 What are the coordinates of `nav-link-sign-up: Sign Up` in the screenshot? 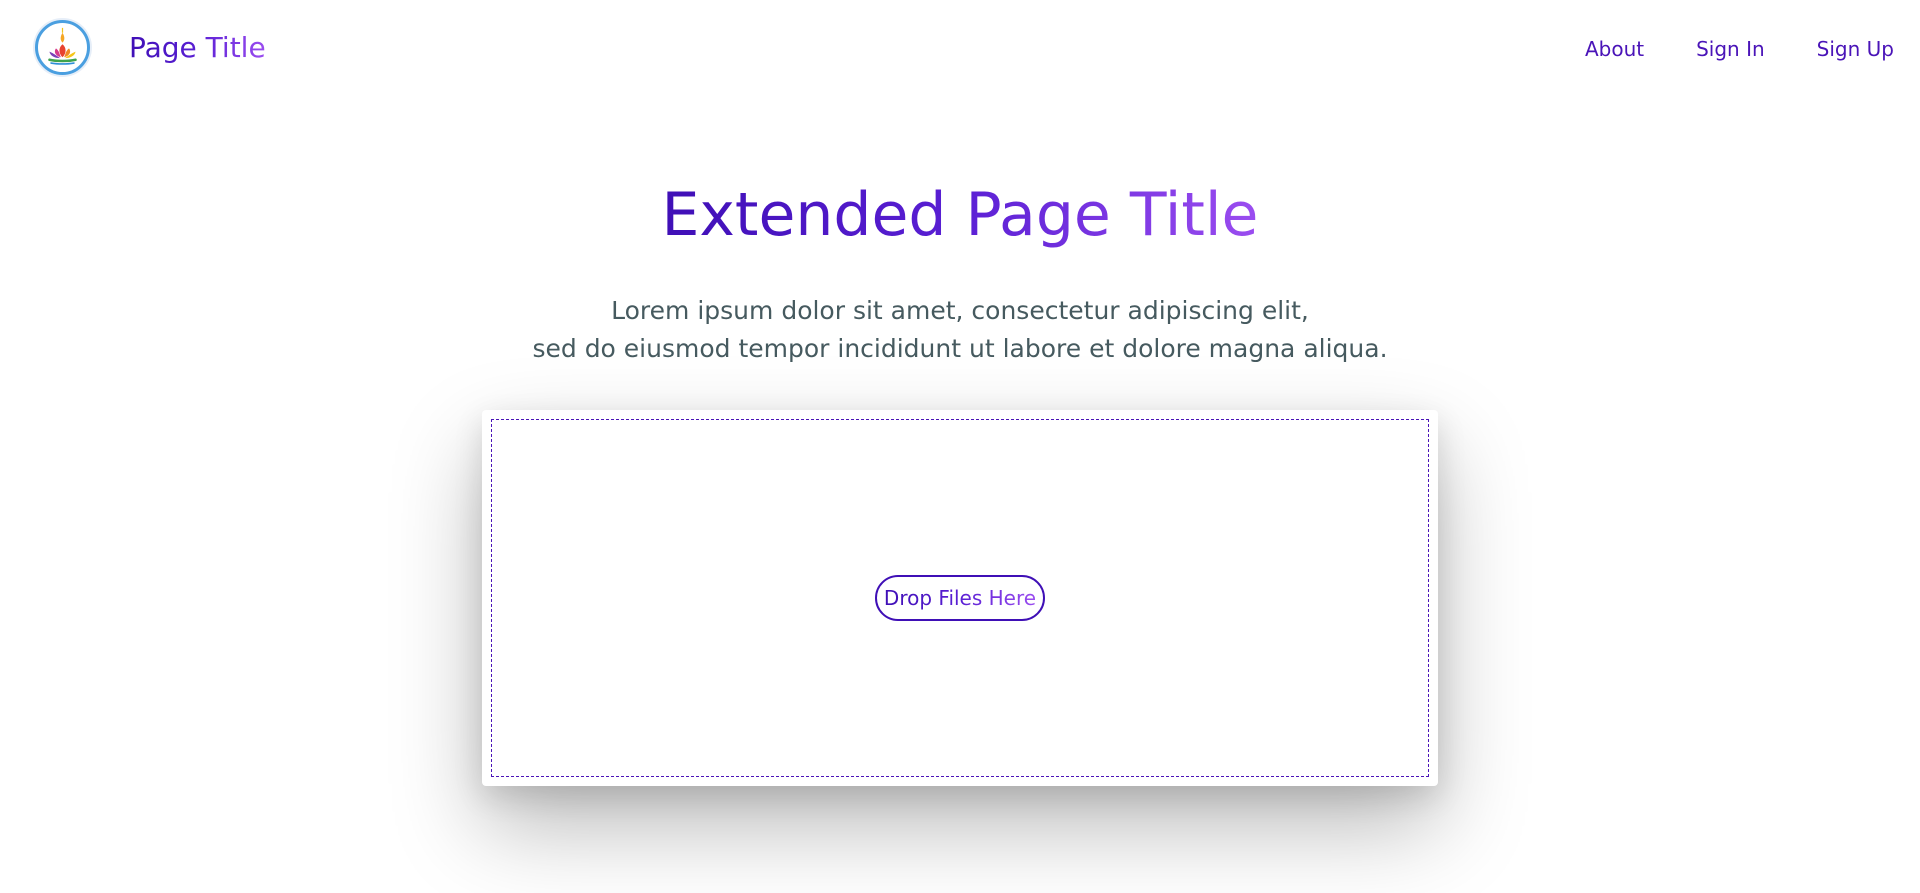 It's located at (1855, 49).